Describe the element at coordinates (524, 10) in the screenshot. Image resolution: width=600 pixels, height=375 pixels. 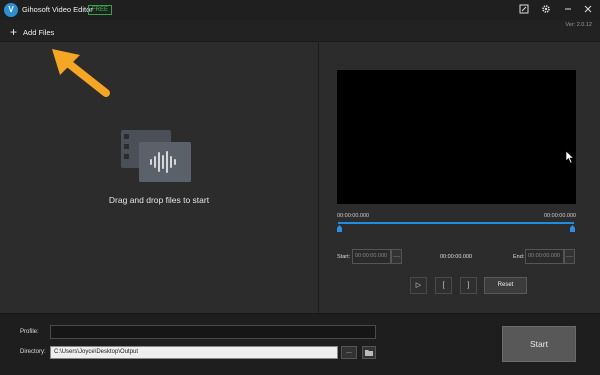
I see `register-icon` at that location.